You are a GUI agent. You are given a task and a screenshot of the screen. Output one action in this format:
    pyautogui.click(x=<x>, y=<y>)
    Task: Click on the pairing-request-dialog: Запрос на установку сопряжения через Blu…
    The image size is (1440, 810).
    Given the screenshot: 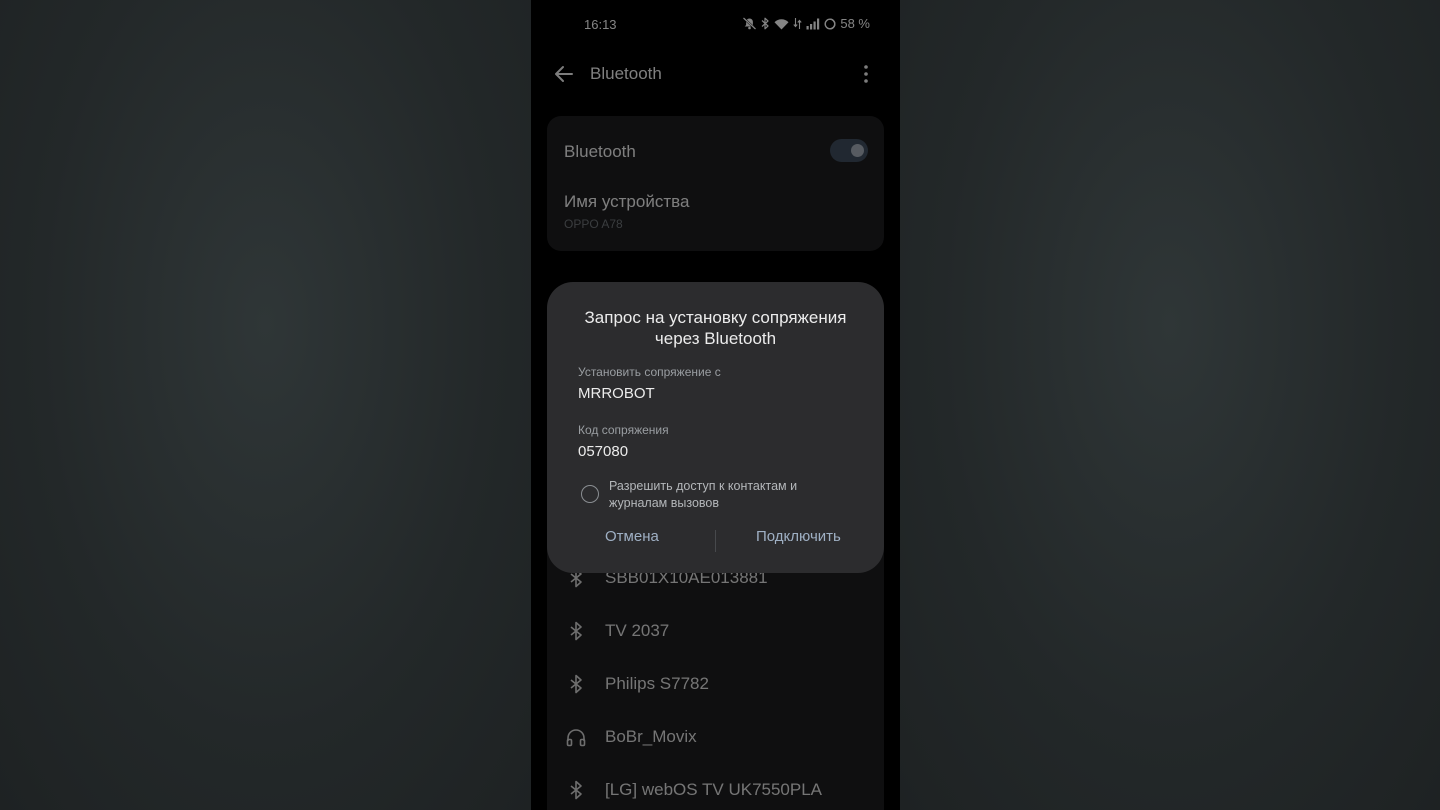 What is the action you would take?
    pyautogui.click(x=715, y=427)
    